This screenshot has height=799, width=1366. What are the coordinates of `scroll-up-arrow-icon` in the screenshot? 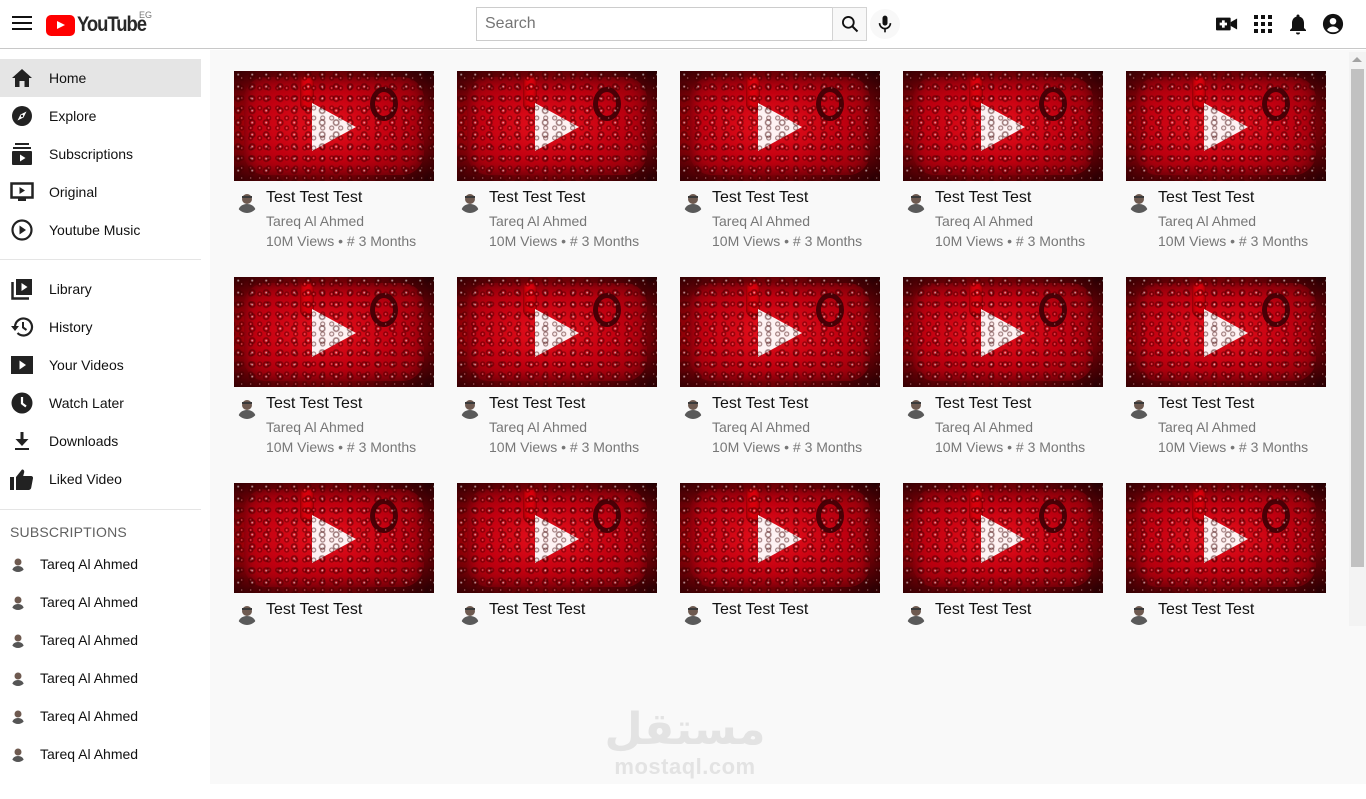 It's located at (1357, 59).